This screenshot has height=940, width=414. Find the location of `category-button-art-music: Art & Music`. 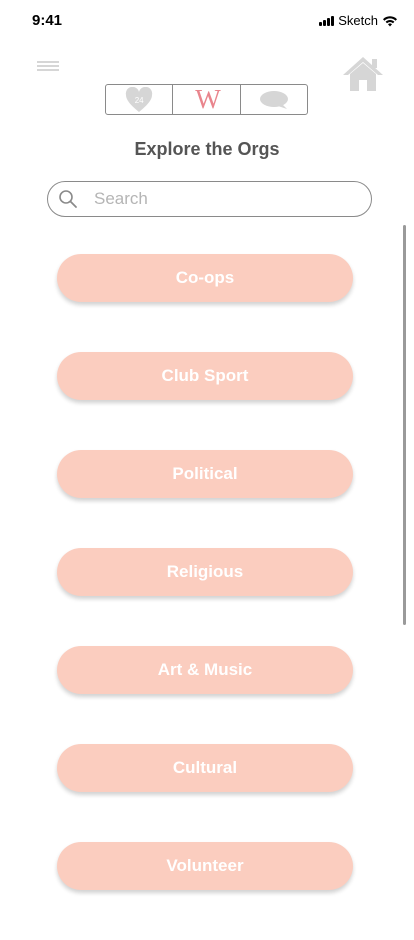

category-button-art-music: Art & Music is located at coordinates (205, 670).